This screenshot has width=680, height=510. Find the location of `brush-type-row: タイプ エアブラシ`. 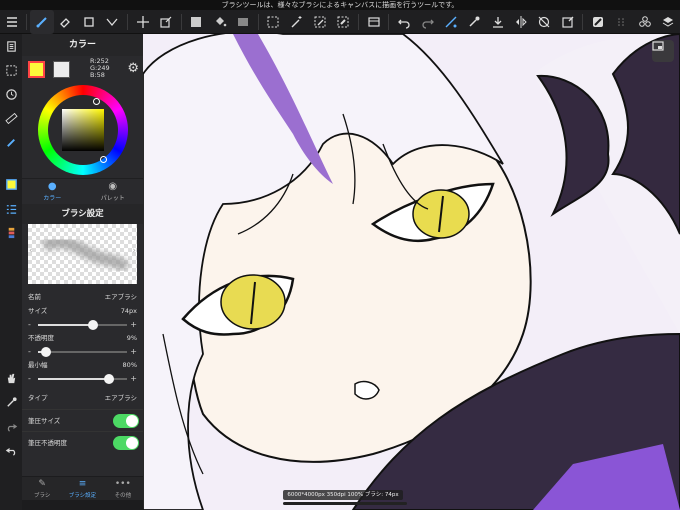

brush-type-row: タイプ エアブラシ is located at coordinates (82, 398).